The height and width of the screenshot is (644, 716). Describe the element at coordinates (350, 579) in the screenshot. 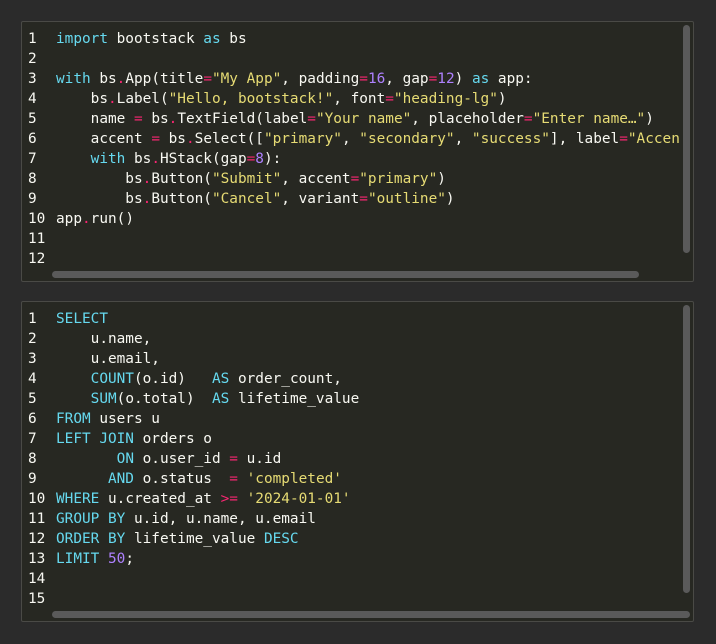

I see `code-line: 14` at that location.